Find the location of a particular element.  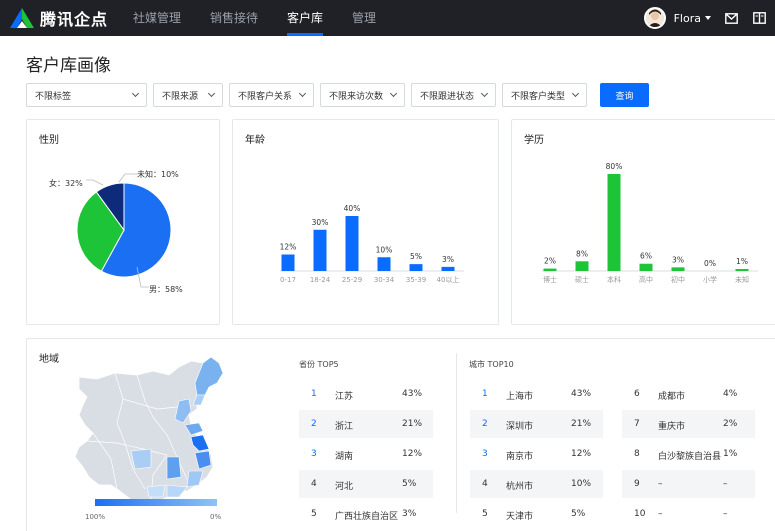

followup-select: 不限跟进状态 is located at coordinates (453, 95).